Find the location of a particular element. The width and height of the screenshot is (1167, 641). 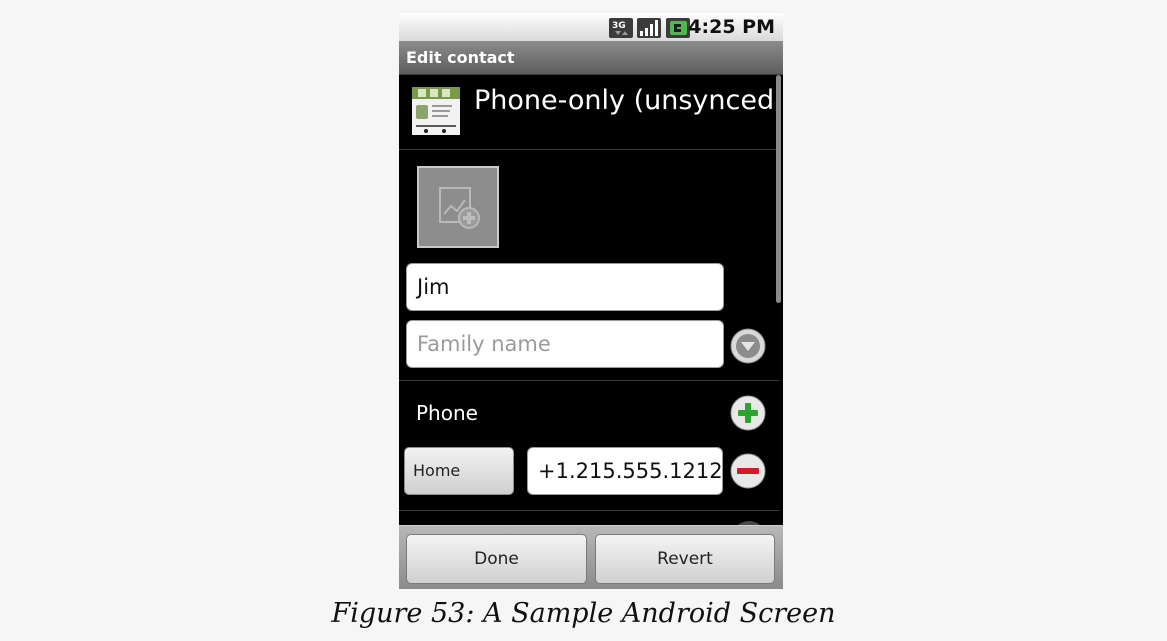

given-name-field: Jim is located at coordinates (565, 287).